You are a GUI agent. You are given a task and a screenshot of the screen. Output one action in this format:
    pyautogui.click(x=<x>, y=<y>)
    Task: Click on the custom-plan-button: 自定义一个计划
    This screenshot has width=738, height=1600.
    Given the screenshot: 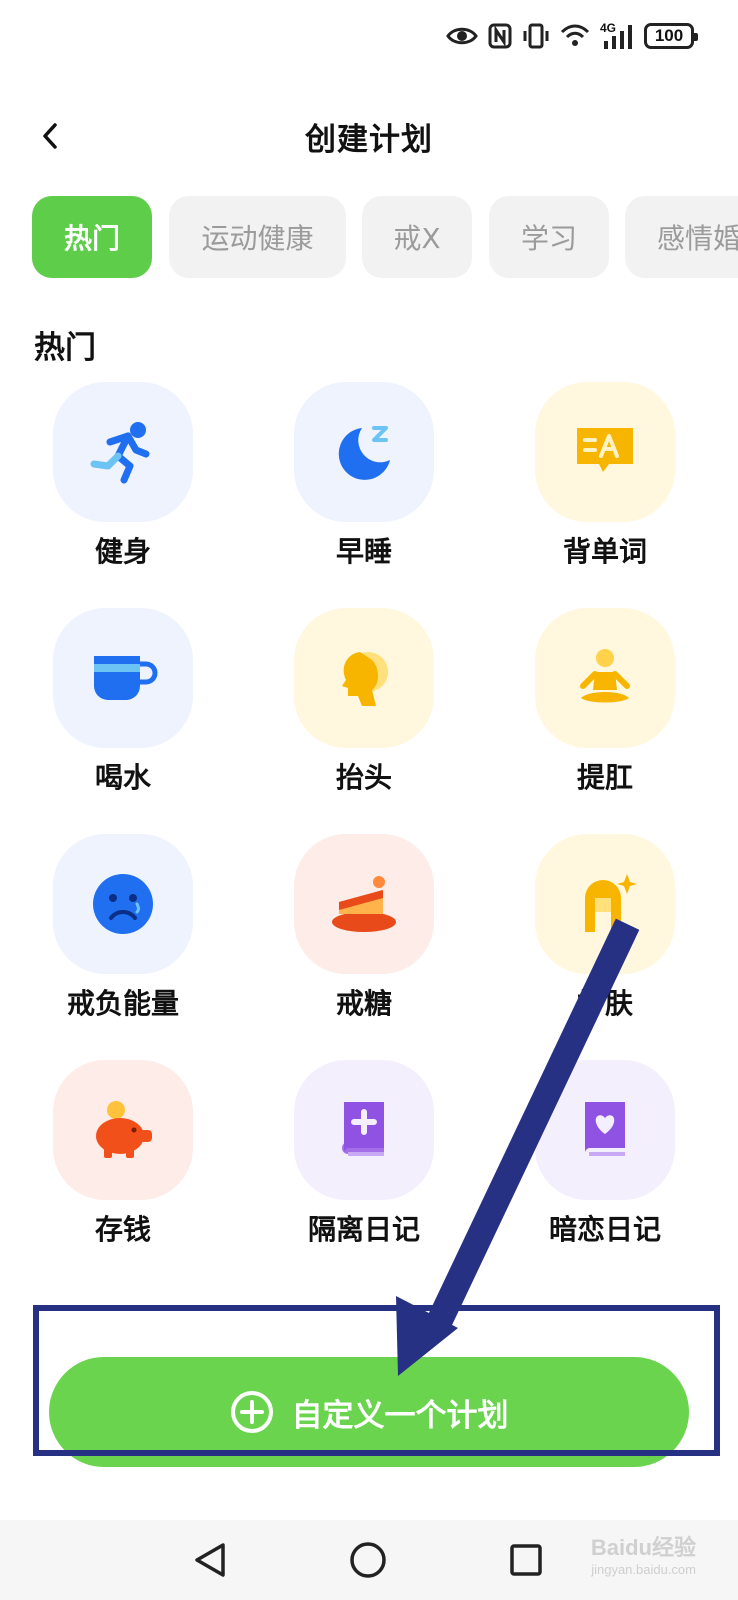 What is the action you would take?
    pyautogui.click(x=369, y=1412)
    